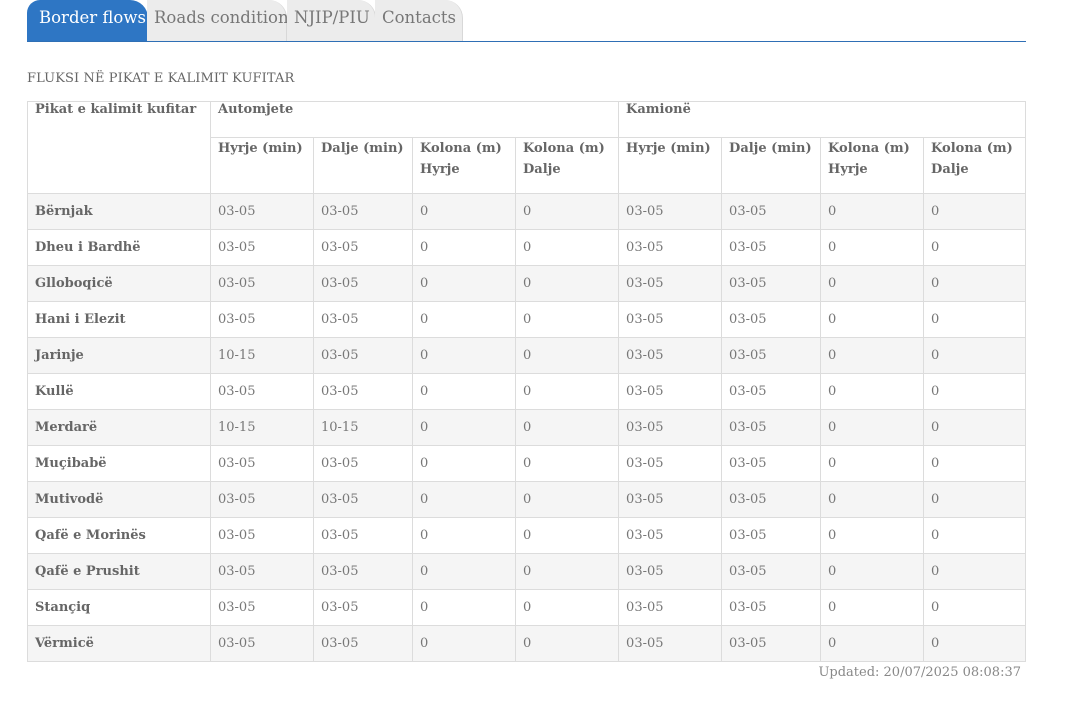 The height and width of the screenshot is (707, 1067). What do you see at coordinates (119, 211) in the screenshot?
I see `crossing-point-name: Bërnjak` at bounding box center [119, 211].